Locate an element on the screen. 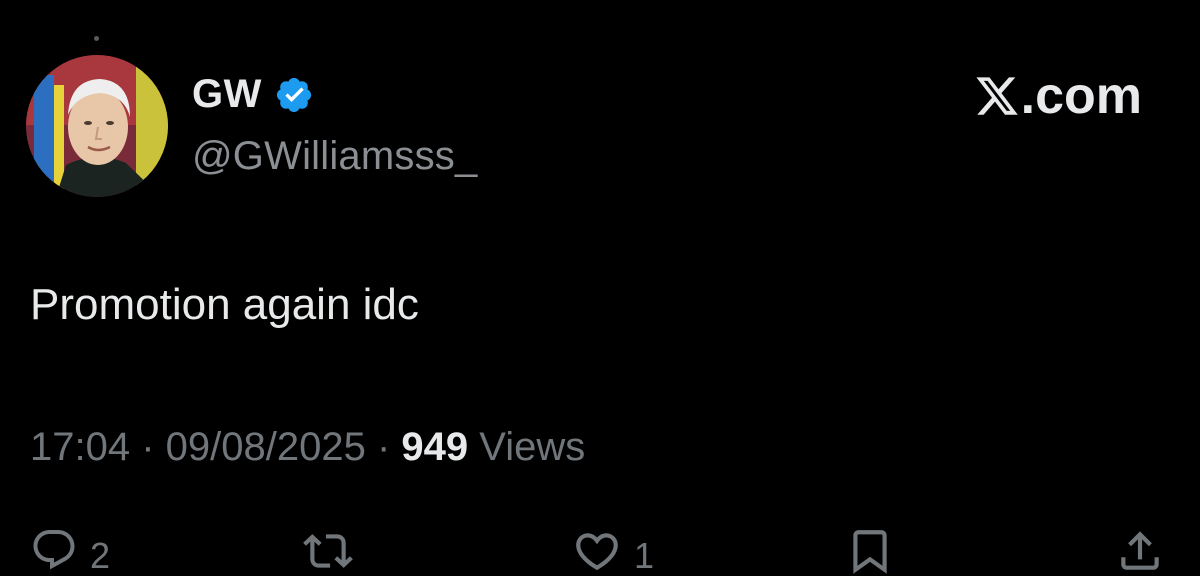 This screenshot has height=576, width=1200. tweet-text: Promotion again idc is located at coordinates (224, 304).